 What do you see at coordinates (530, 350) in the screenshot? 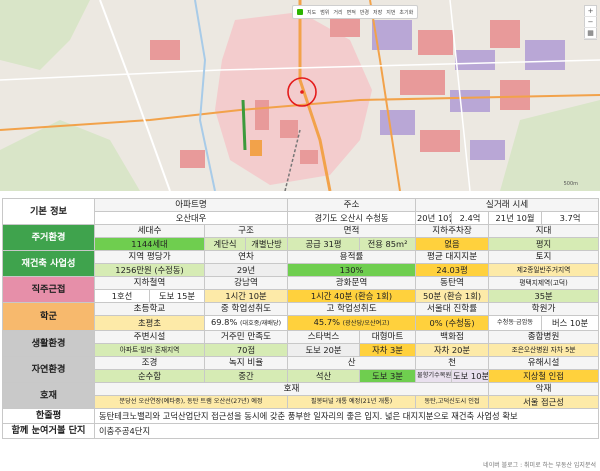
I see `hospital-name-value: 조은오산병원` at bounding box center [530, 350].